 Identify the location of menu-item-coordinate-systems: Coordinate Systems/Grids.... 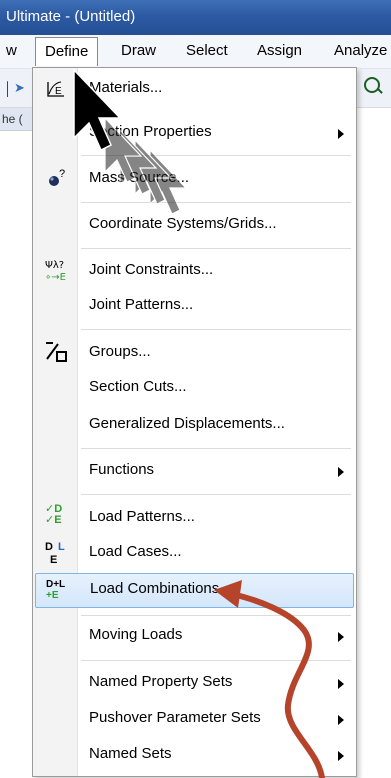
(194, 225).